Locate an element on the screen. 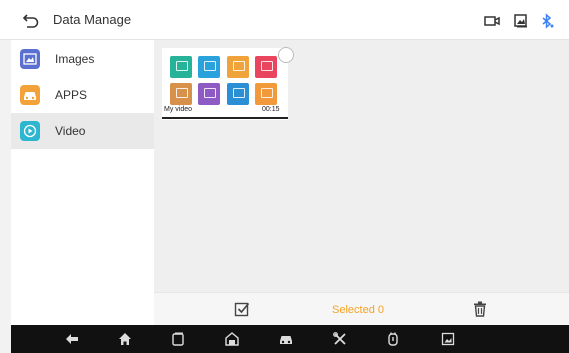 The image size is (569, 353). select-checkbox is located at coordinates (286, 55).